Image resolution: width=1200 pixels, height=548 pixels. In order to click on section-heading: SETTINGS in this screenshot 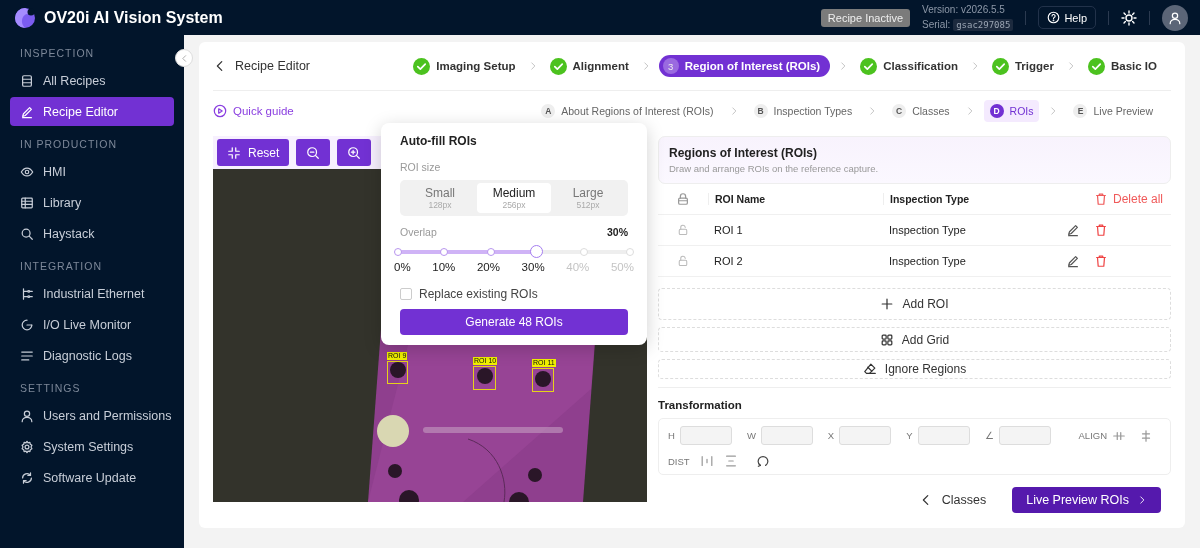, I will do `click(51, 388)`.